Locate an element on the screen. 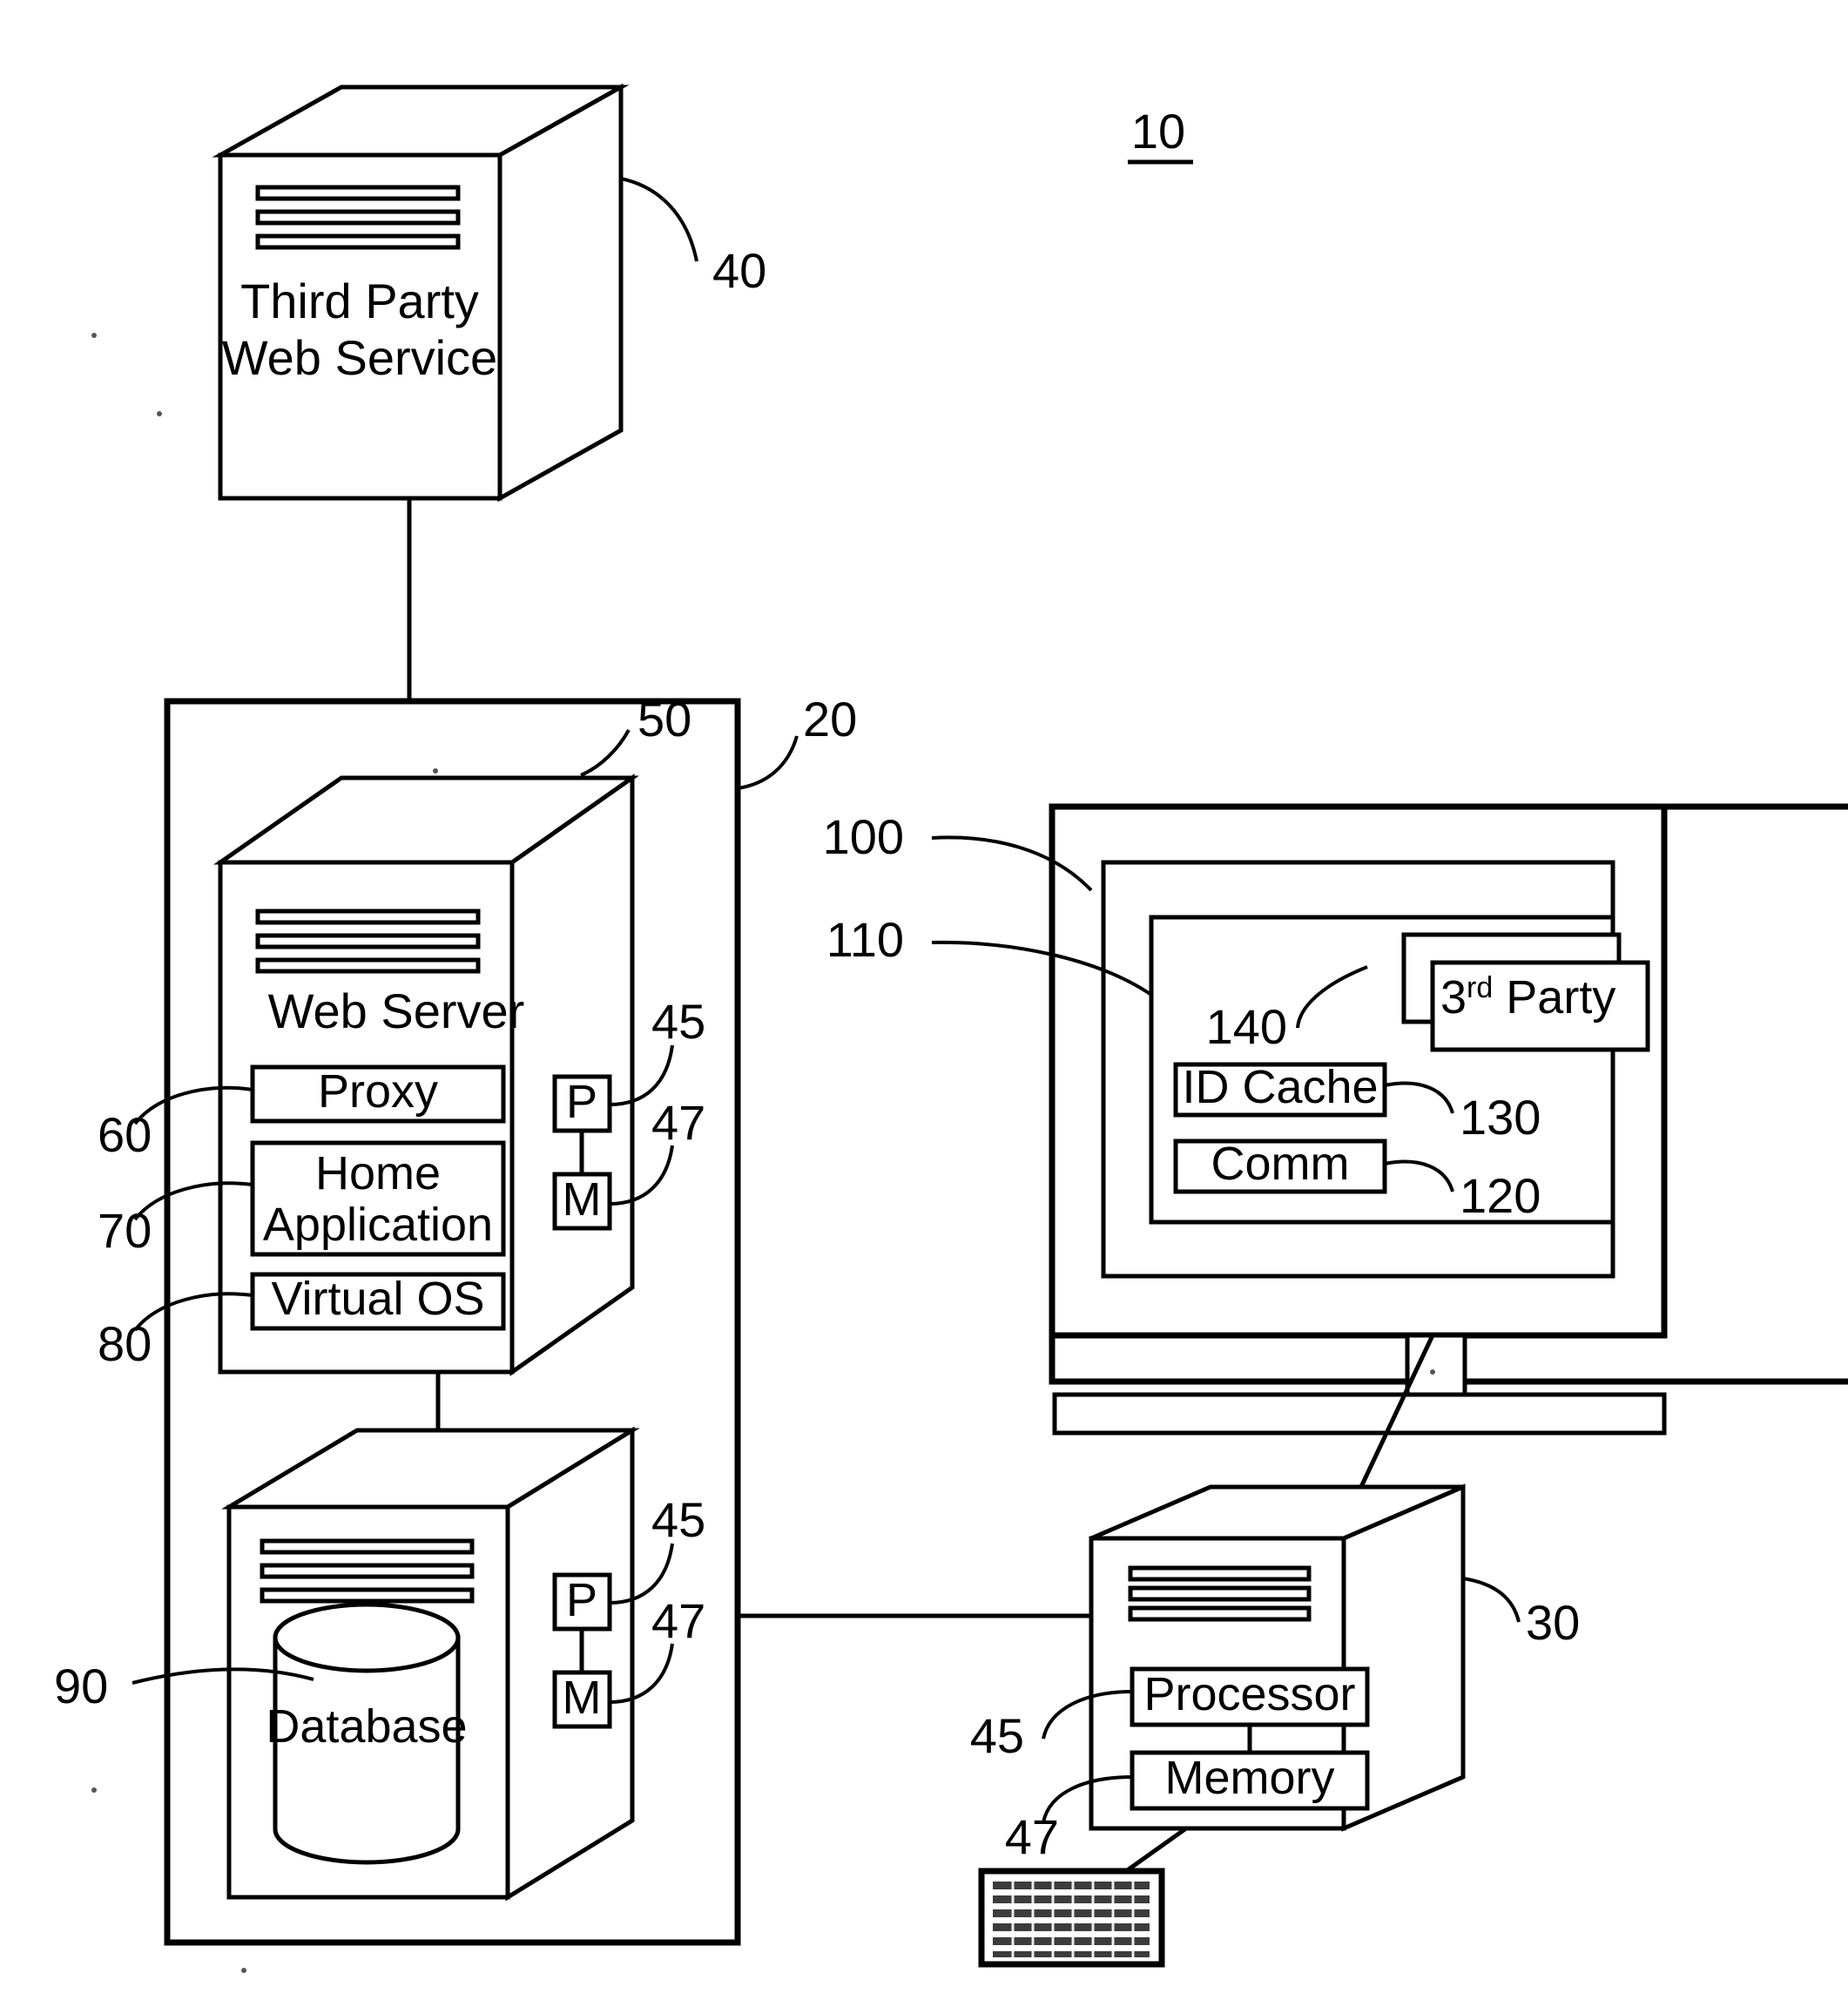  ref-45-database-text: 45 is located at coordinates (678, 1519).